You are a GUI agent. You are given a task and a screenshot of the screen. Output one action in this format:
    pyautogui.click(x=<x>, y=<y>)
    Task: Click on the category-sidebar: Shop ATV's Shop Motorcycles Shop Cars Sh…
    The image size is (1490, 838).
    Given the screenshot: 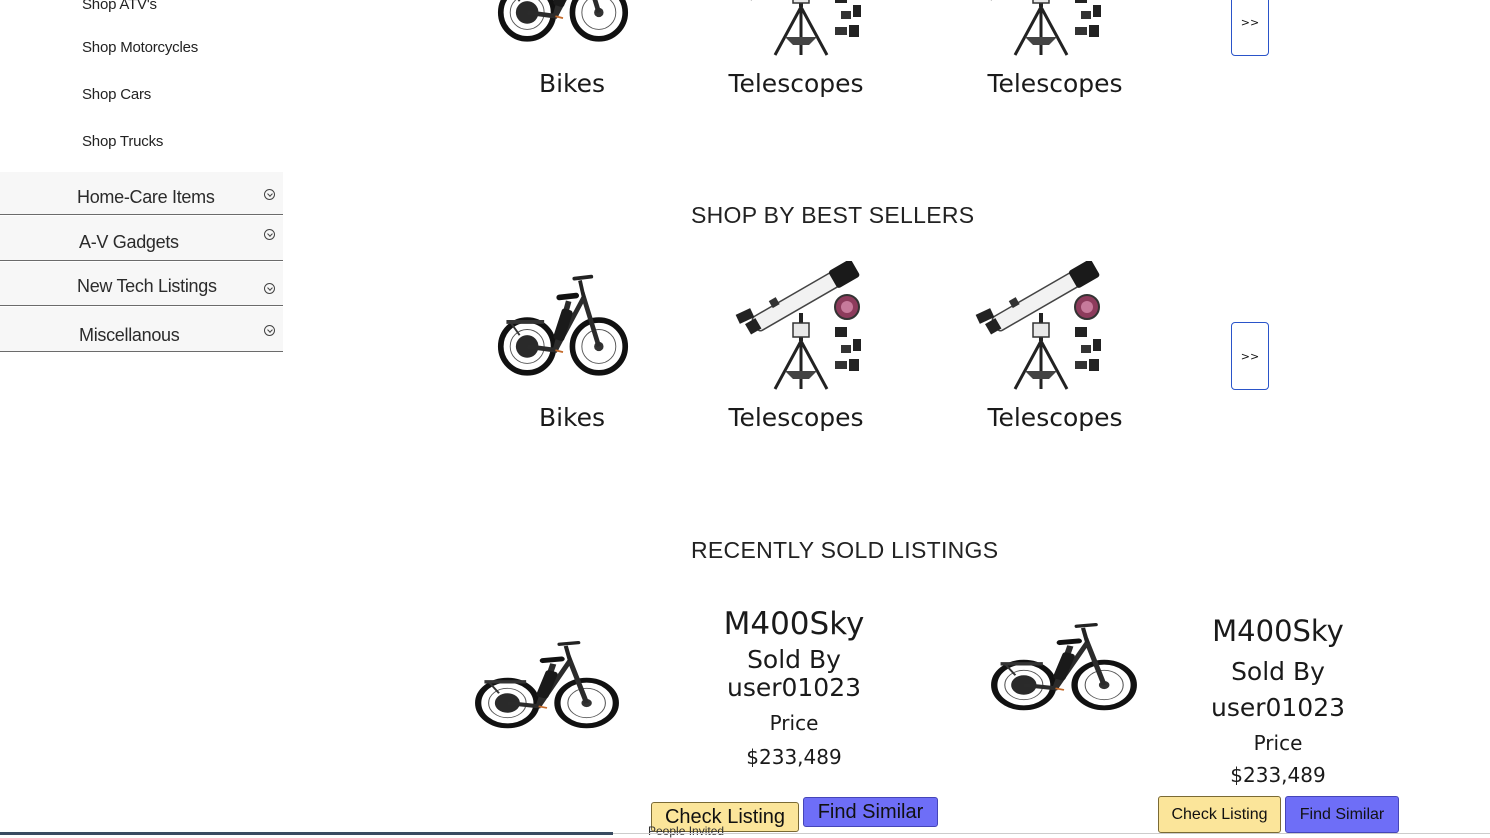 What is the action you would take?
    pyautogui.click(x=141, y=180)
    